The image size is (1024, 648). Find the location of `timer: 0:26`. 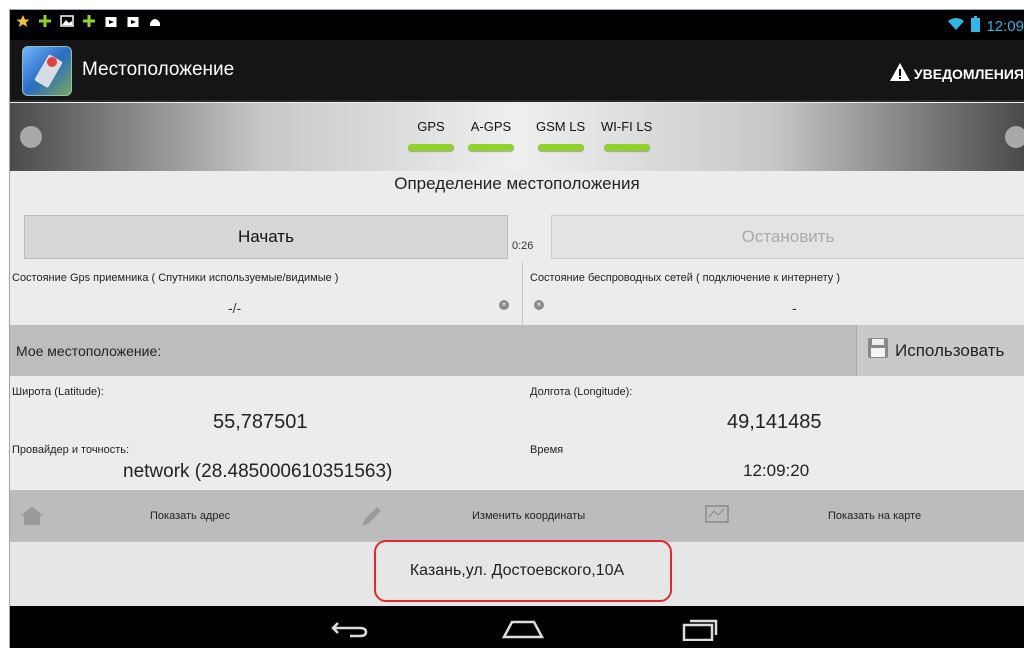

timer: 0:26 is located at coordinates (523, 246).